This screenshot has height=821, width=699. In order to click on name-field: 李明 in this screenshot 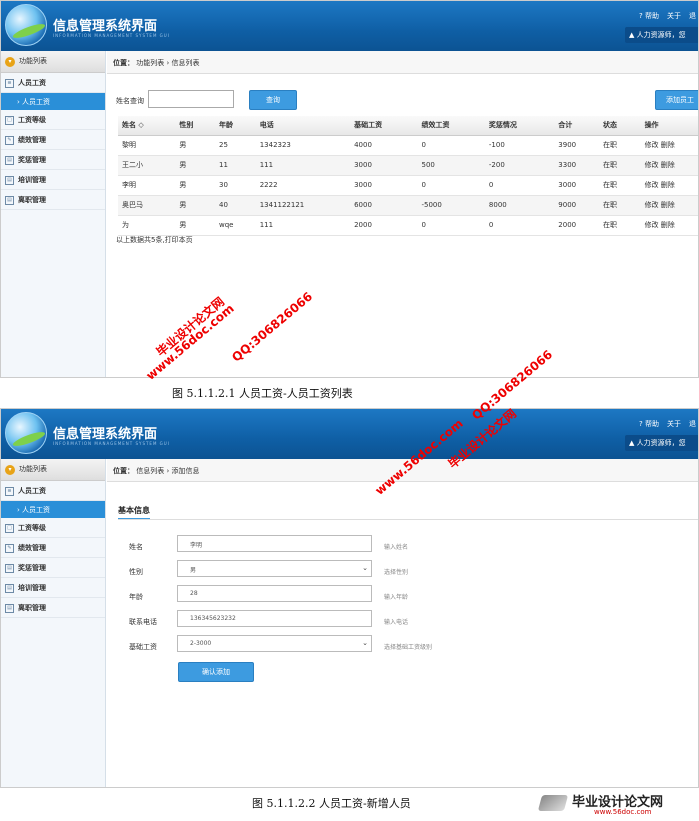, I will do `click(274, 543)`.